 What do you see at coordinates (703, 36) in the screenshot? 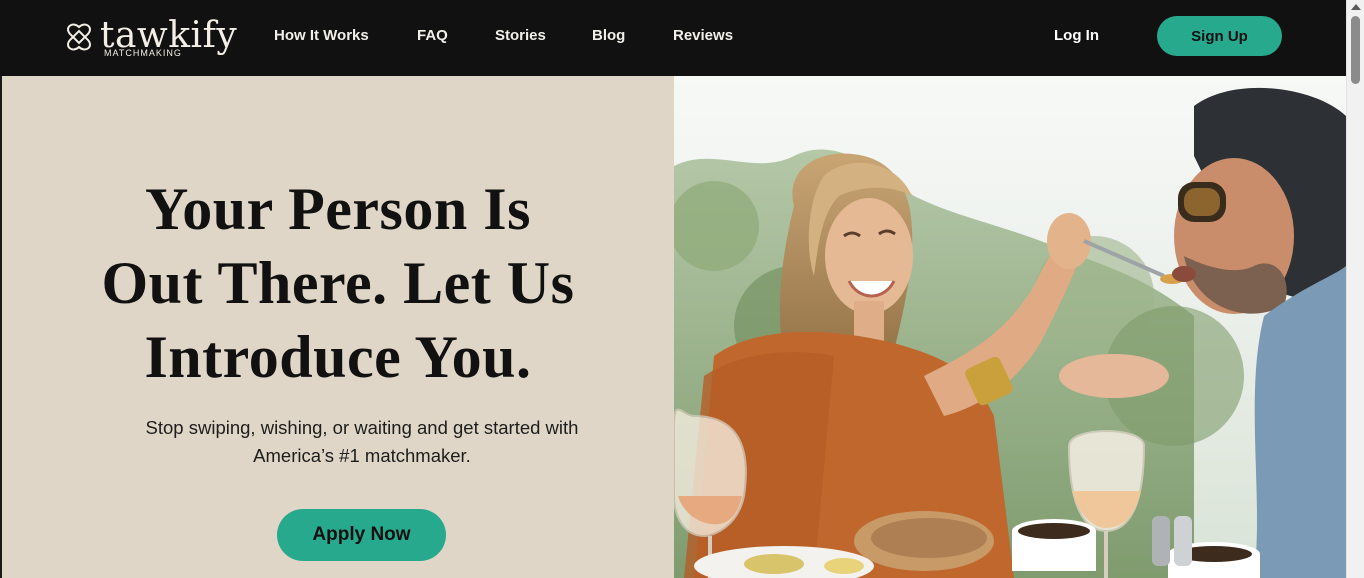
I see `nav-link-reviews: Reviews` at bounding box center [703, 36].